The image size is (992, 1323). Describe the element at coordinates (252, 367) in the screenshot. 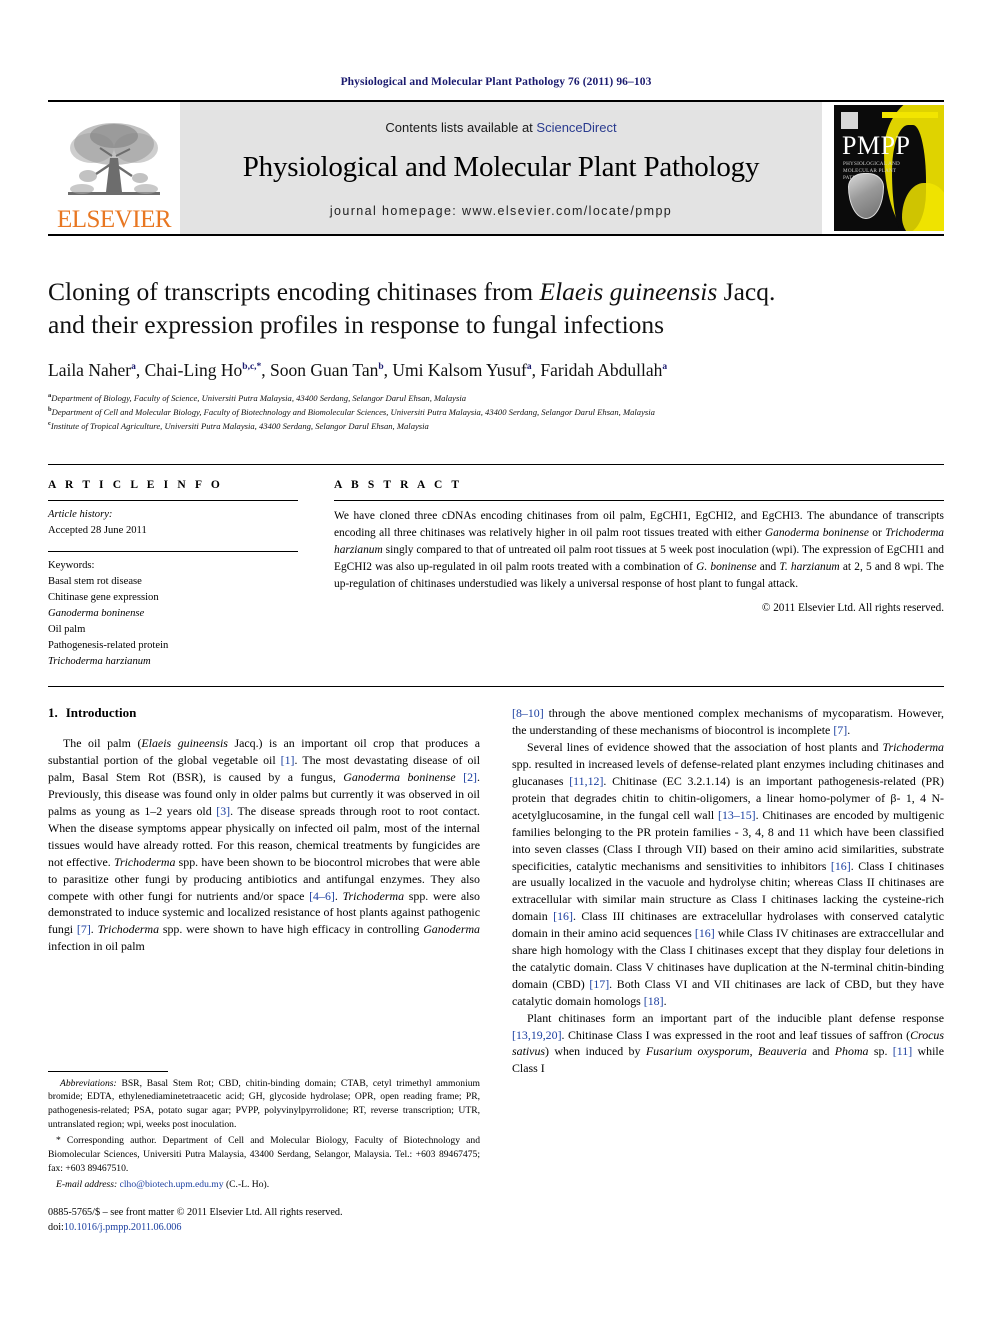

I see `author-affil-marker: b,c,*` at that location.